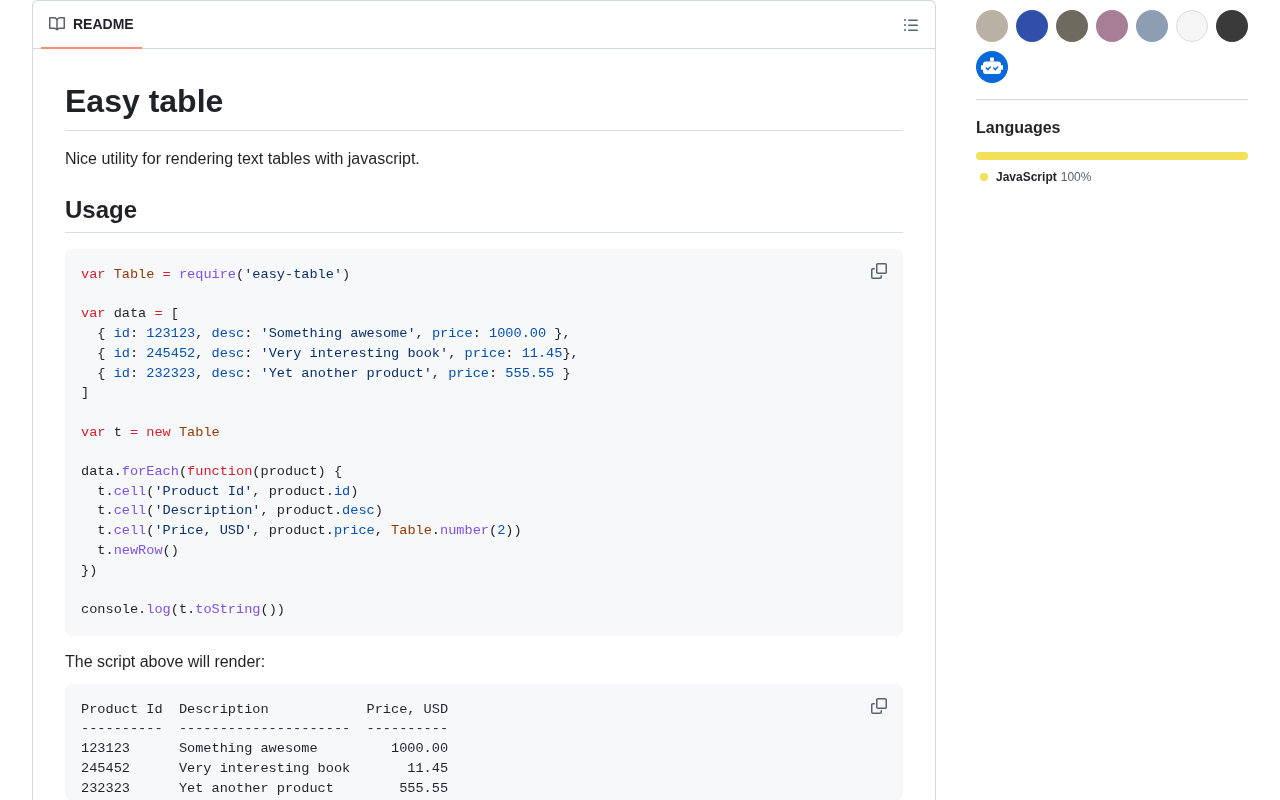 The image size is (1280, 800). What do you see at coordinates (265, 768) in the screenshot?
I see `code-line: 245452 Very interesting book 11.45` at bounding box center [265, 768].